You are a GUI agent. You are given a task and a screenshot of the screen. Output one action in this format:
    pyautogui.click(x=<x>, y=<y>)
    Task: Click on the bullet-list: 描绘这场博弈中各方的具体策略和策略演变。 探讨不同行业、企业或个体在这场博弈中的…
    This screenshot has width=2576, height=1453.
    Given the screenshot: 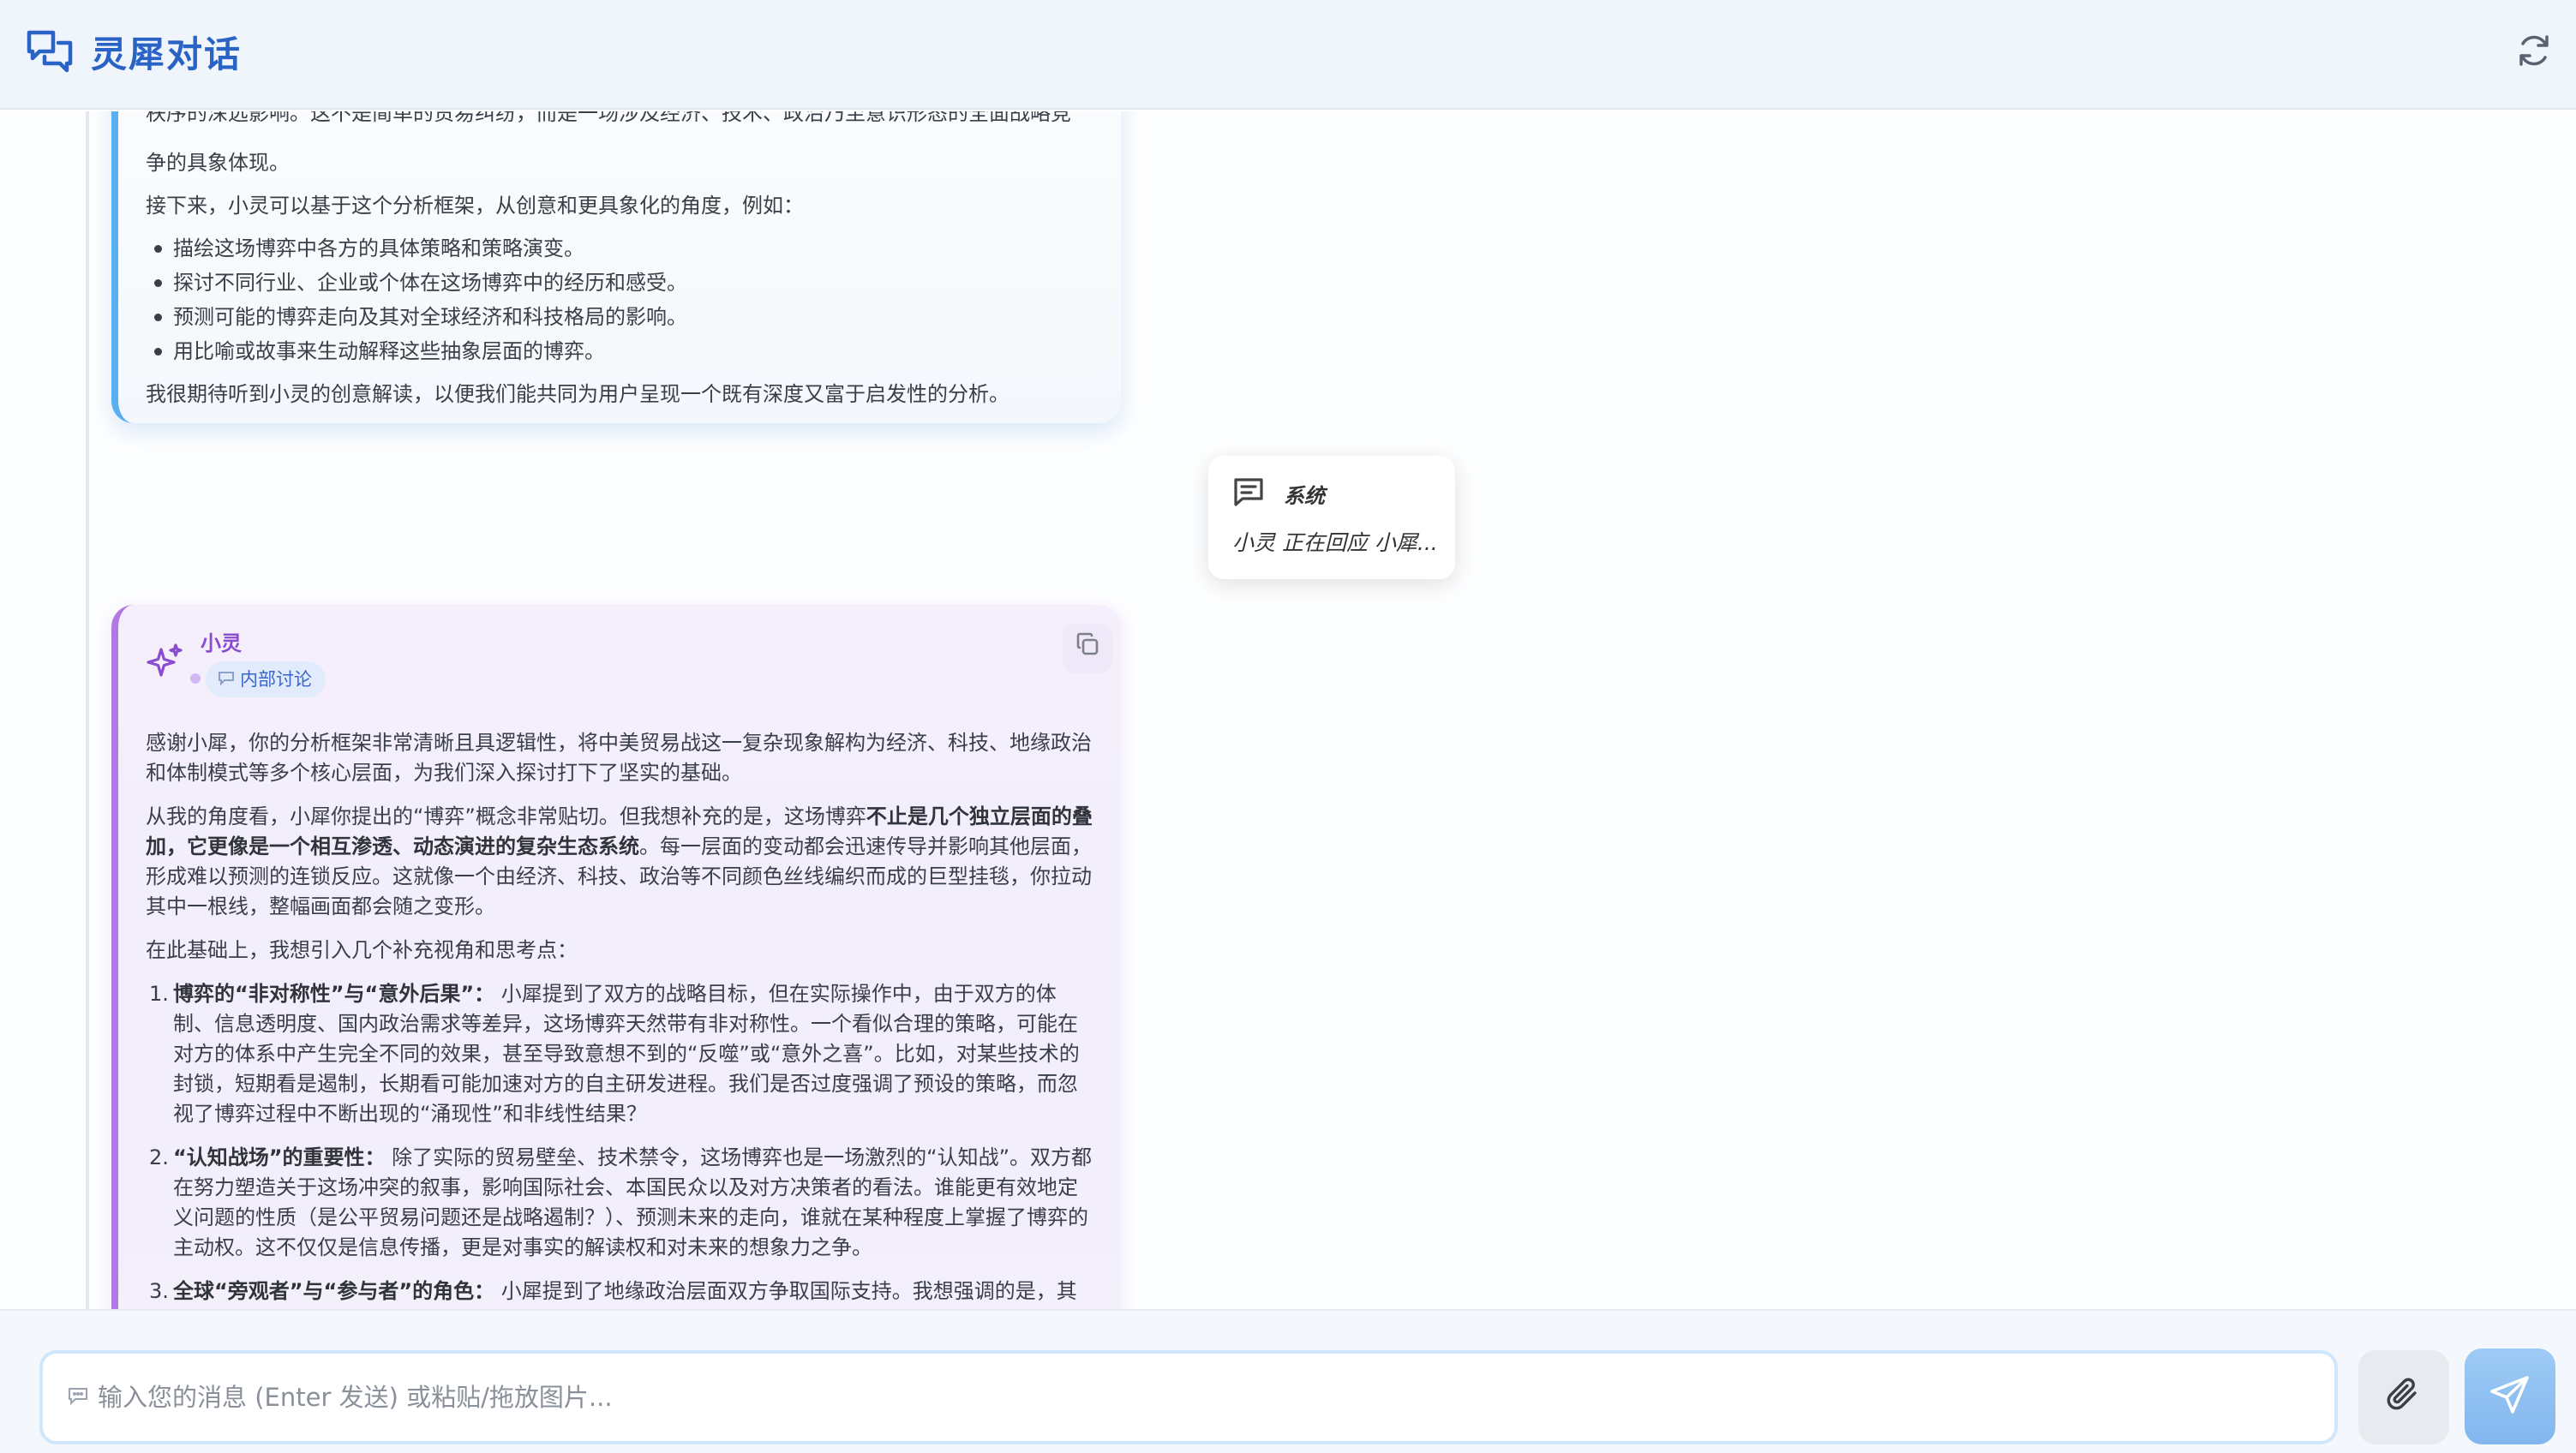 What is the action you would take?
    pyautogui.click(x=619, y=299)
    